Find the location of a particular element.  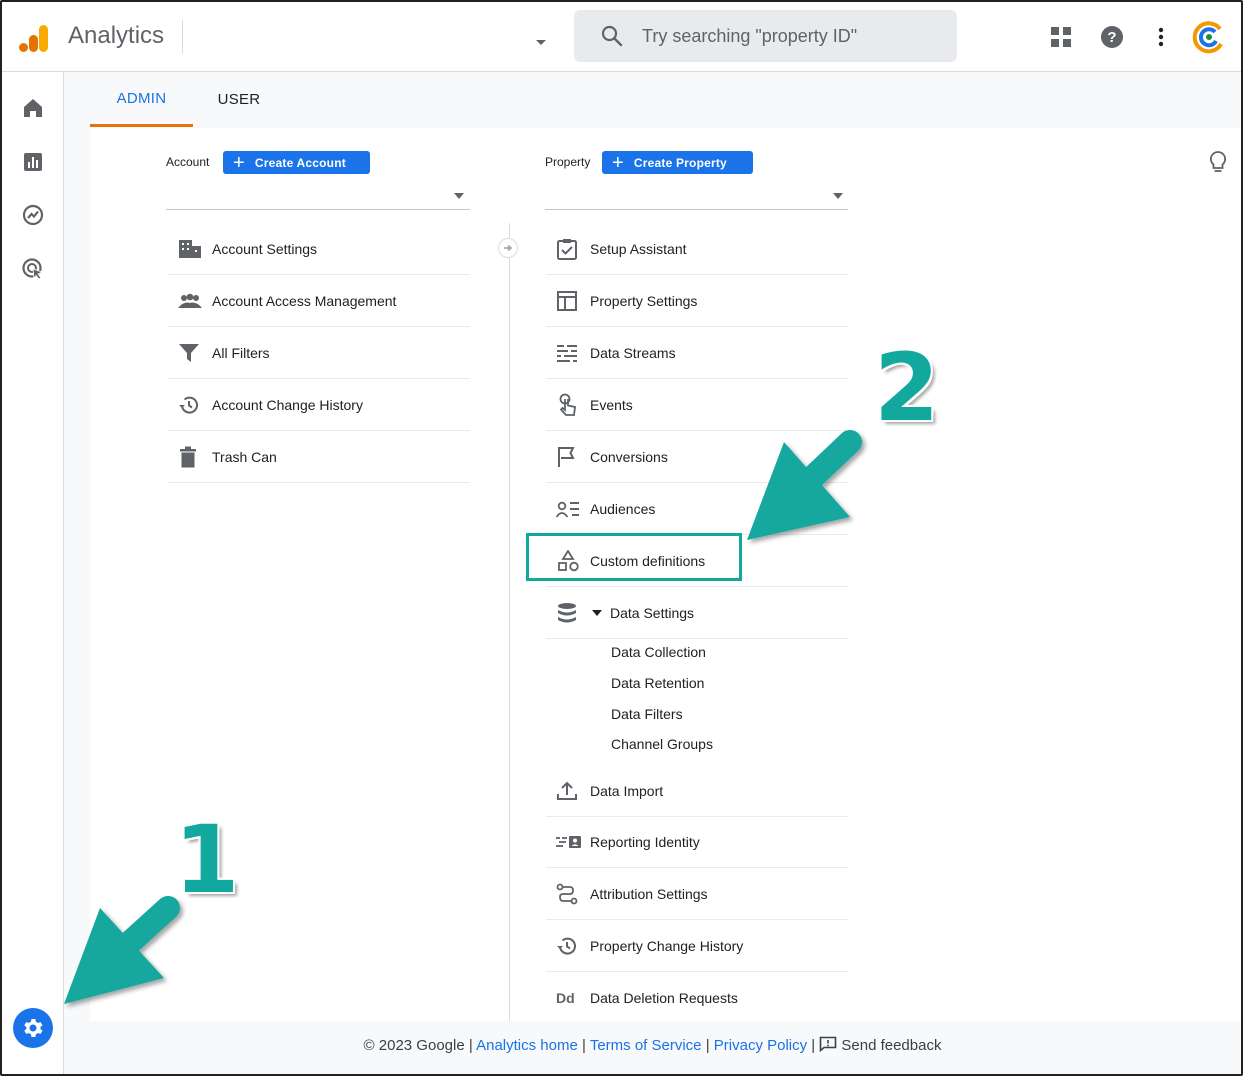

setup-assistant-item: Setup Assistant is located at coordinates (697, 249).